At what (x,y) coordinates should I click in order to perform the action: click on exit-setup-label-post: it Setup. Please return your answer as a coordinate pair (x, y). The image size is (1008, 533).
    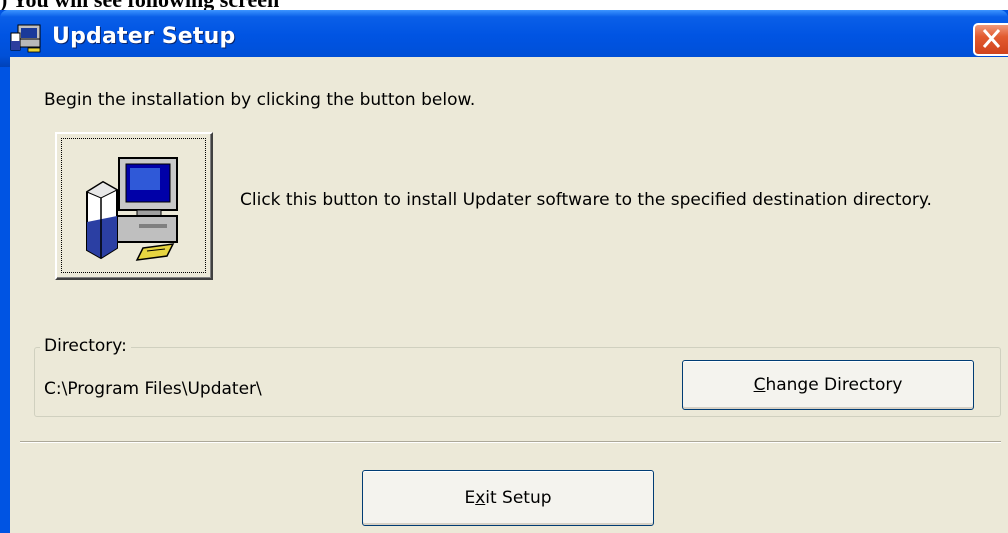
    Looking at the image, I should click on (518, 498).